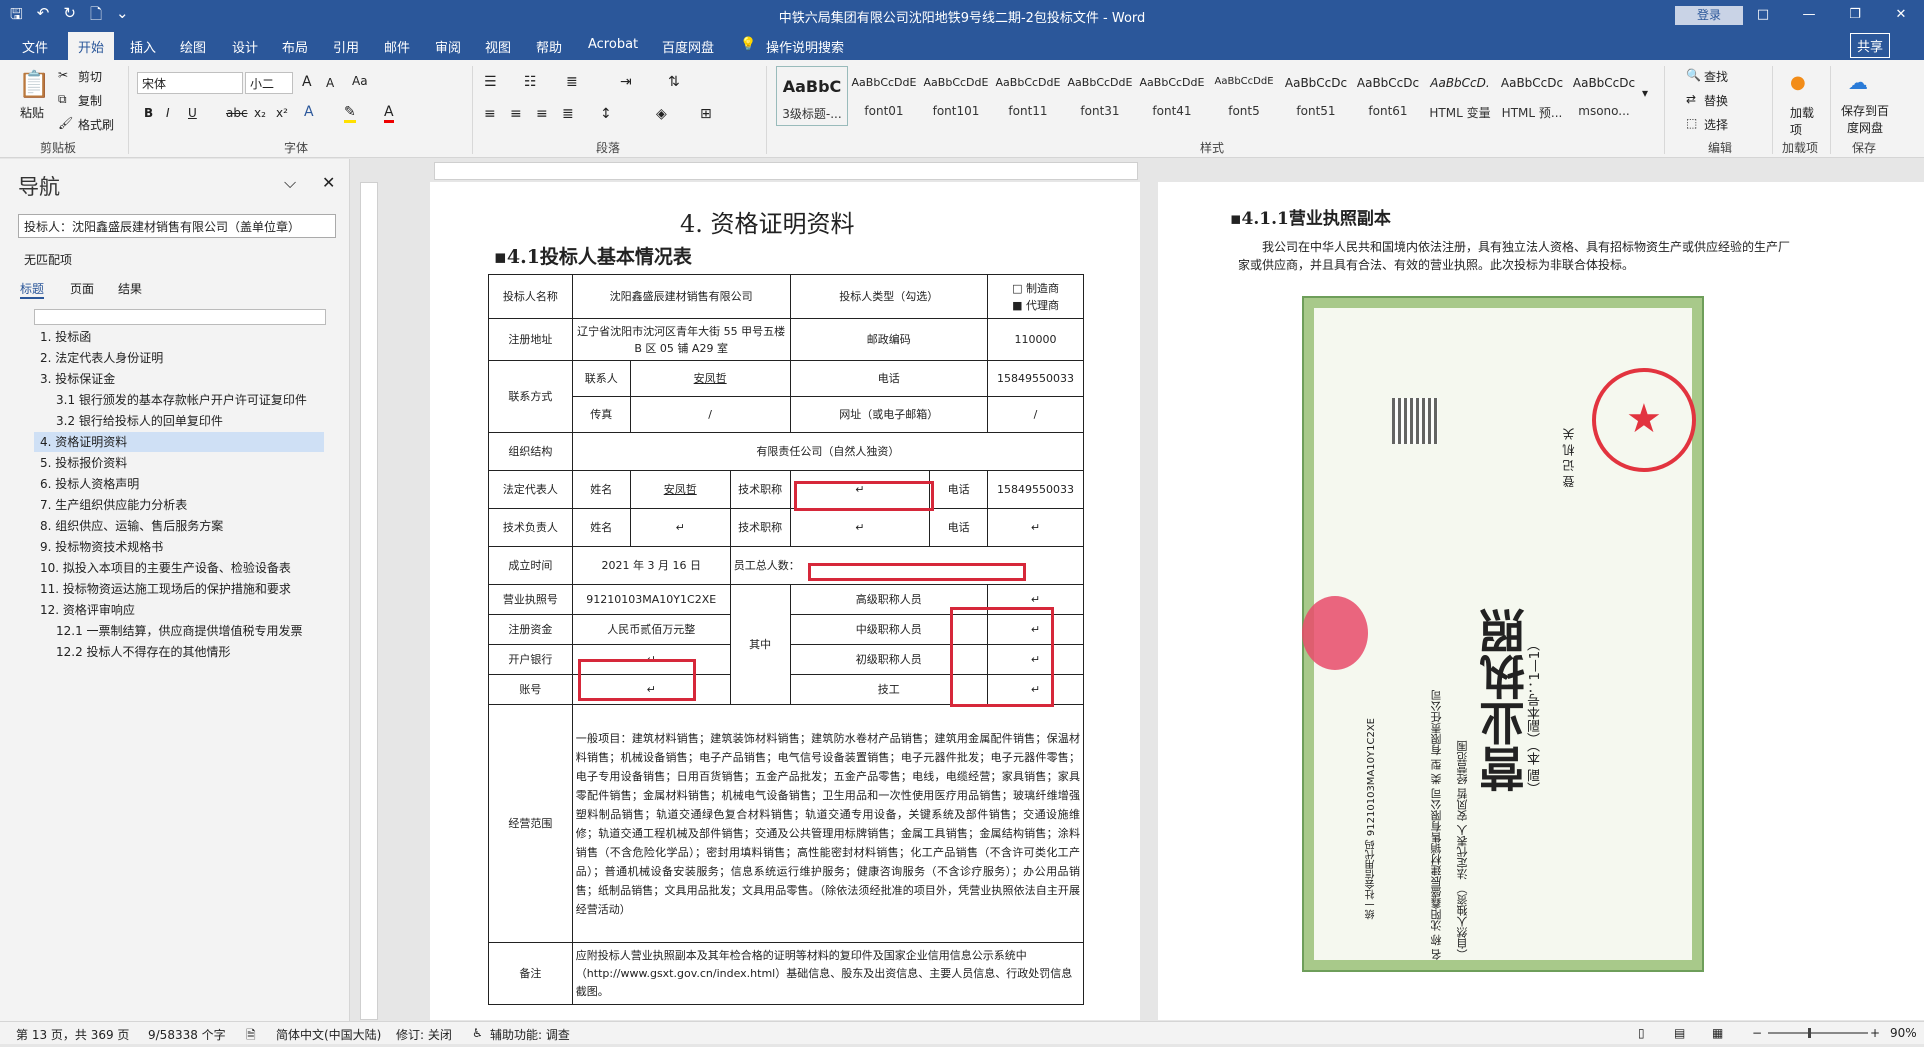 The image size is (1924, 1047). What do you see at coordinates (290, 183) in the screenshot?
I see `nav-options-icon: ⌵` at bounding box center [290, 183].